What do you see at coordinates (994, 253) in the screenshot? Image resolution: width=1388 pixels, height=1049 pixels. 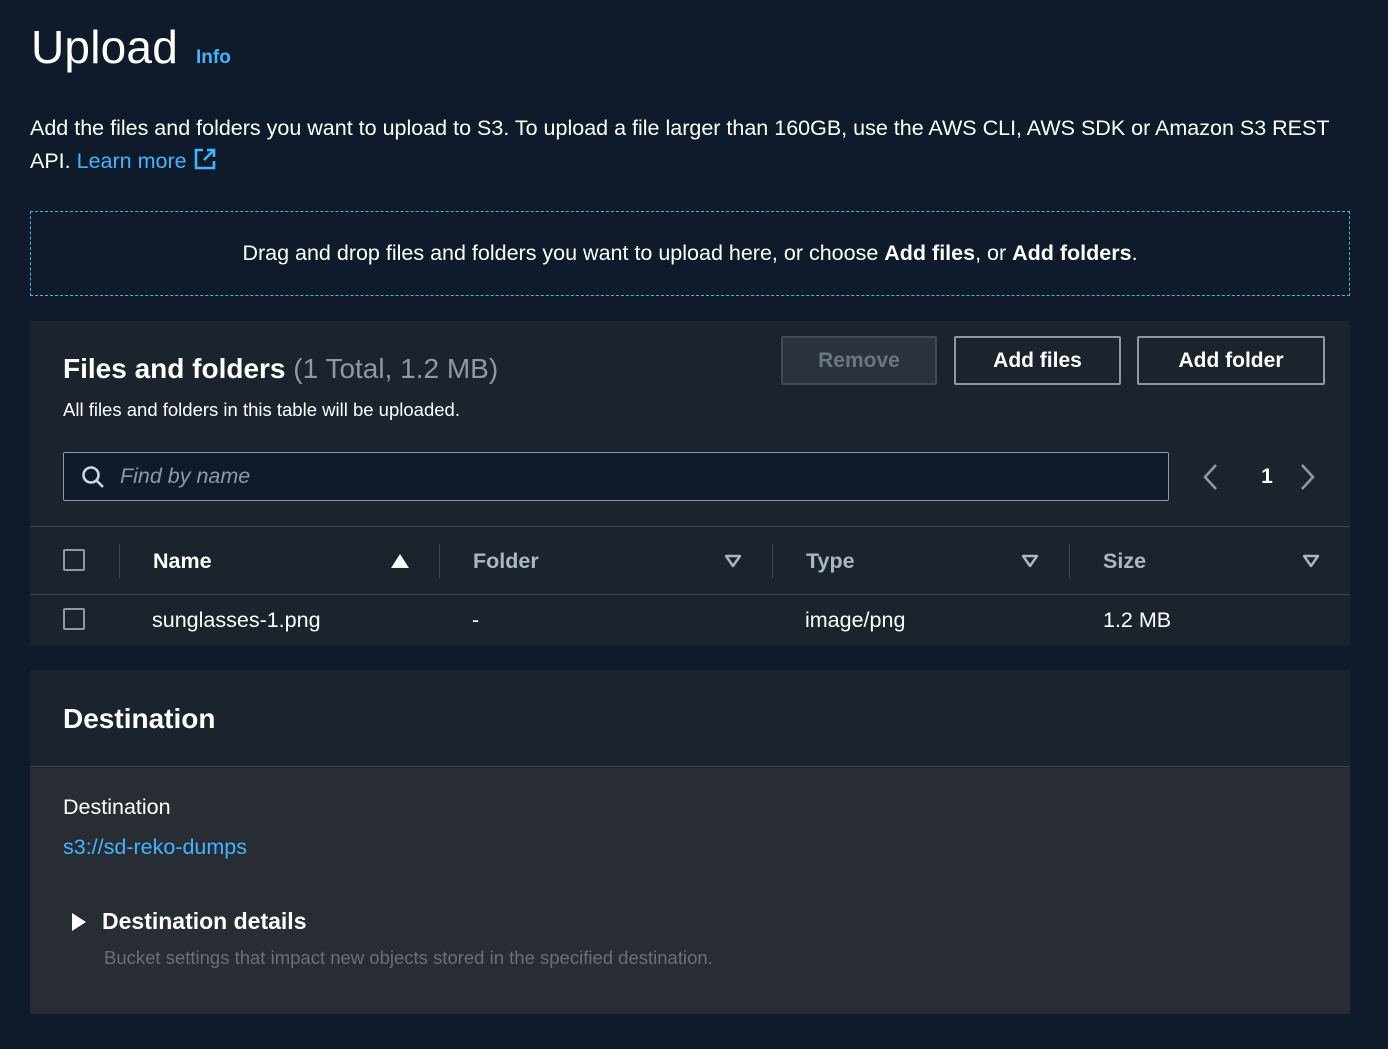 I see `dropzone-text-middle: , or` at bounding box center [994, 253].